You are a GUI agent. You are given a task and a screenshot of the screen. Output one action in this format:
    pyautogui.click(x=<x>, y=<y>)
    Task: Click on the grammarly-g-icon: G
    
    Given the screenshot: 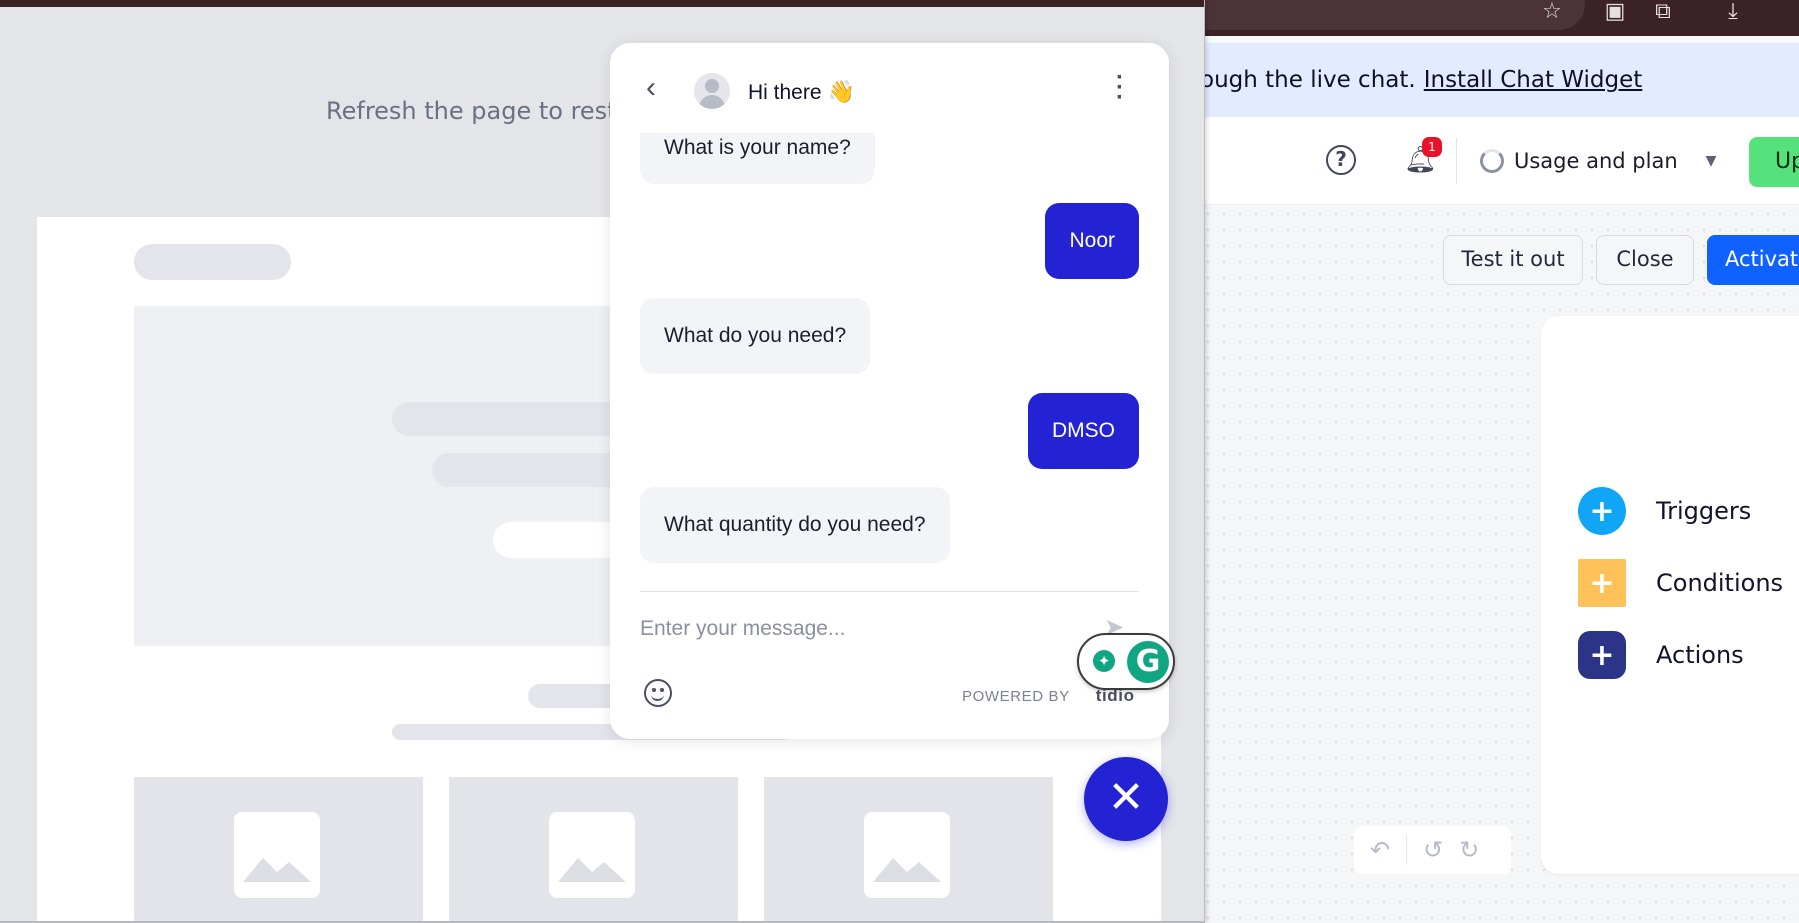 What is the action you would take?
    pyautogui.click(x=1148, y=662)
    